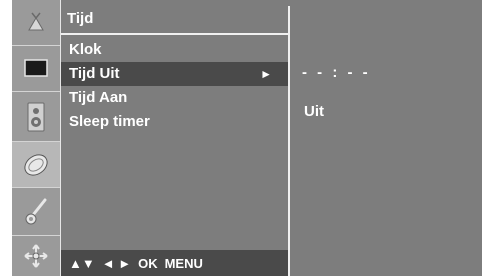 The width and height of the screenshot is (488, 280). Describe the element at coordinates (336, 72) in the screenshot. I see `off-time-value: - -` at that location.